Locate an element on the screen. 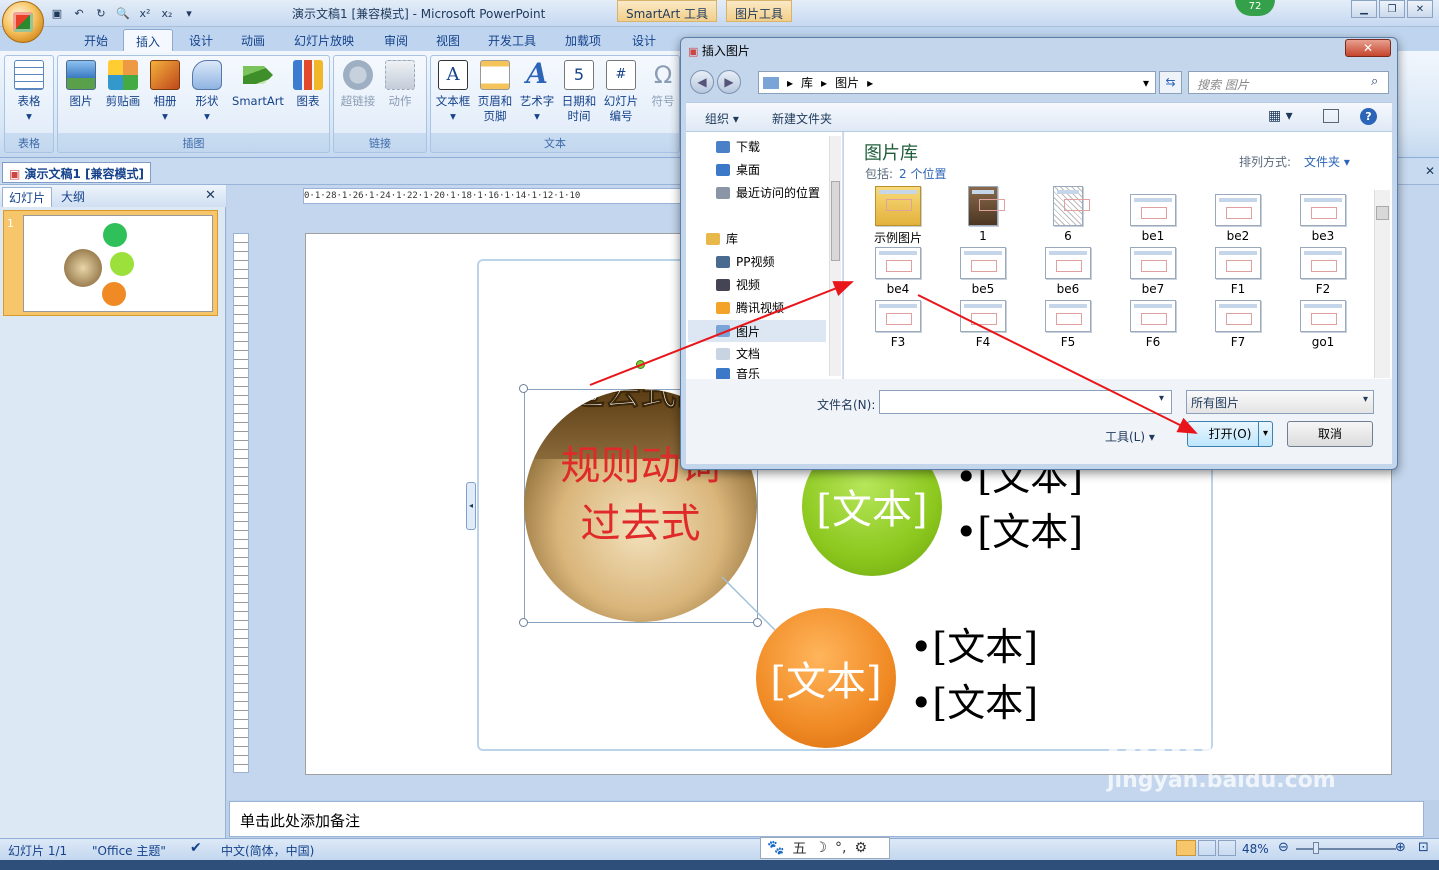  arrow-to-open is located at coordinates (1057, 364).